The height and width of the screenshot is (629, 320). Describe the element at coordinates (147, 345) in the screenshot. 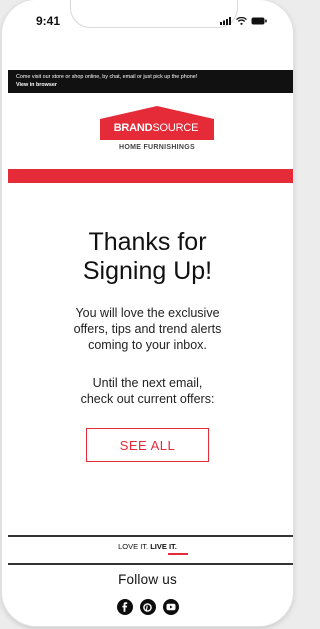

I see `intro-line-3: coming to your inbox.` at that location.